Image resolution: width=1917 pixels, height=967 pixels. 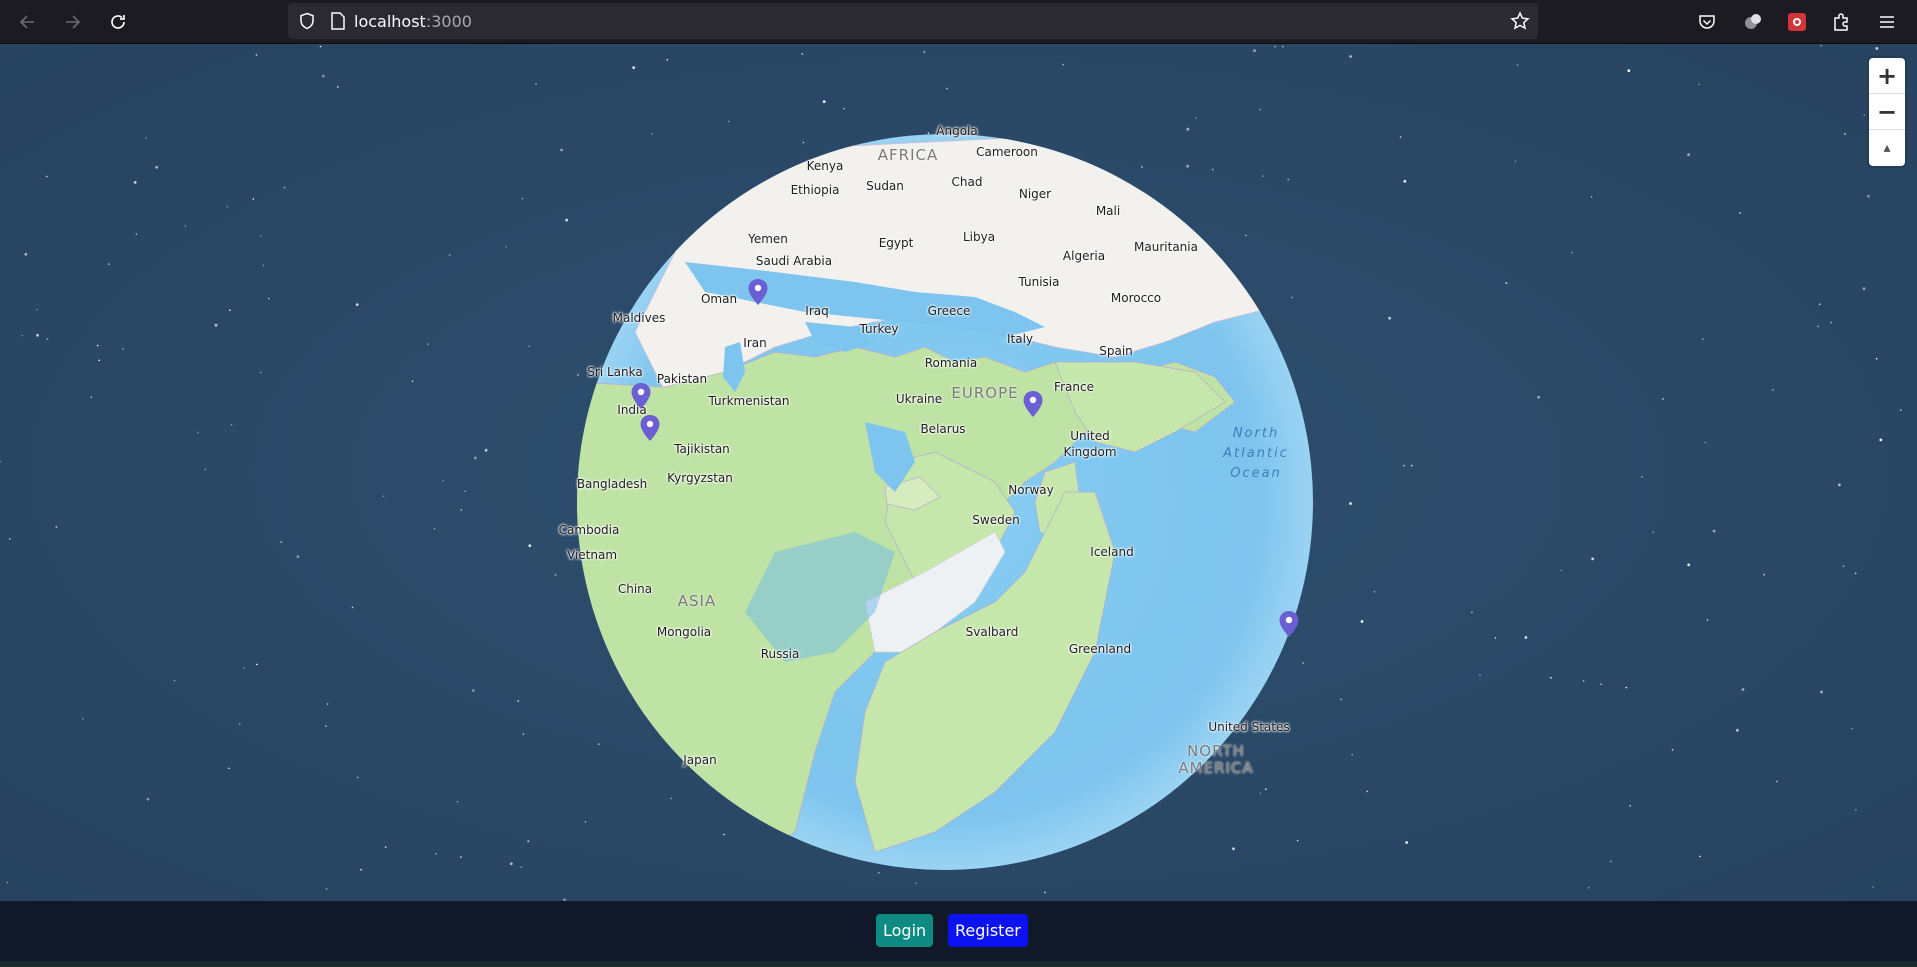 I want to click on label-china: China, so click(x=635, y=589).